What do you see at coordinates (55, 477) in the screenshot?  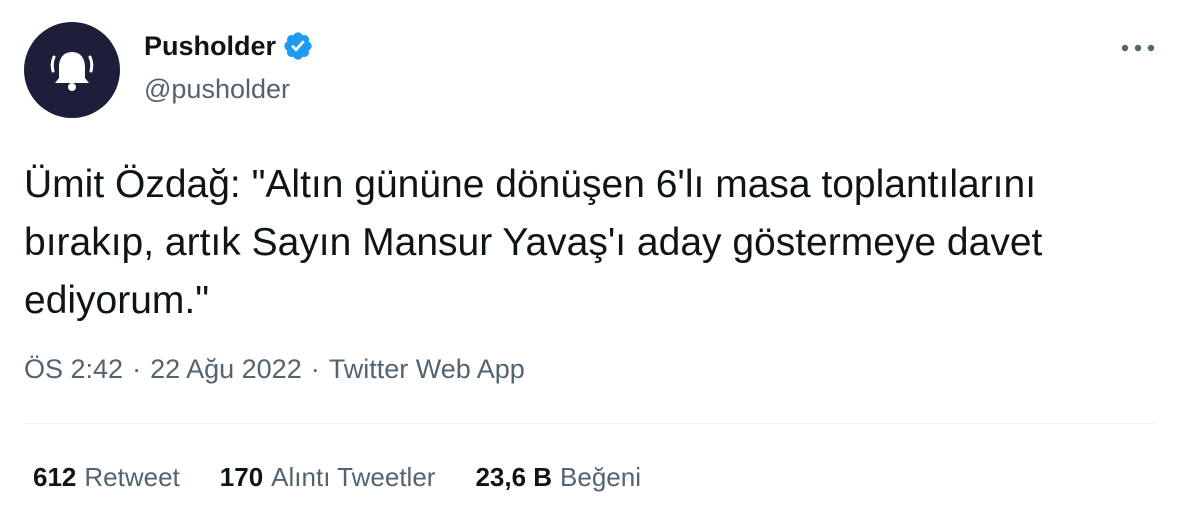 I see `retweets-count: 612` at bounding box center [55, 477].